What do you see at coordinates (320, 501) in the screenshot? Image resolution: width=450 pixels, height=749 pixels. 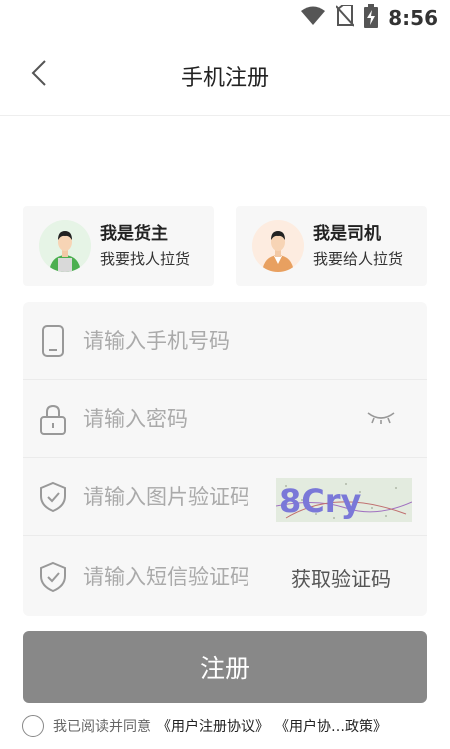 I see `captcha-text: 8Cry` at bounding box center [320, 501].